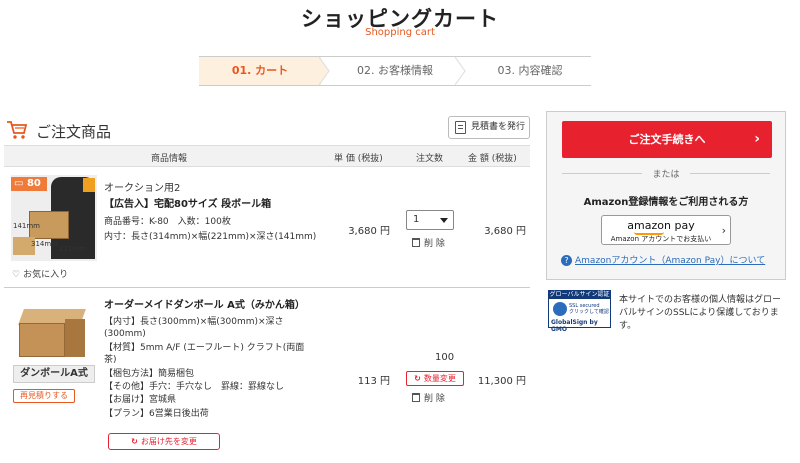  Describe the element at coordinates (445, 357) in the screenshot. I see `quantity-value: 100` at that location.